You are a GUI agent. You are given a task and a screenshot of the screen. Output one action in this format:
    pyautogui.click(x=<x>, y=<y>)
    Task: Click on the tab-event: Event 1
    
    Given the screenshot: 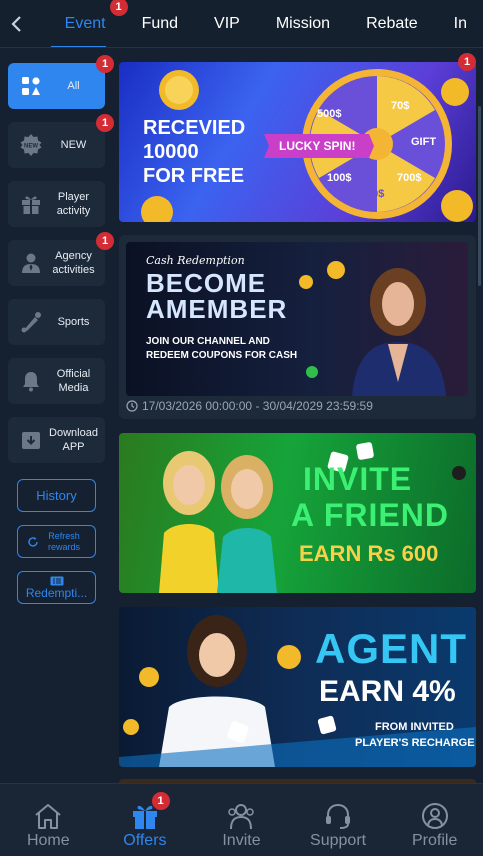 What is the action you would take?
    pyautogui.click(x=81, y=23)
    